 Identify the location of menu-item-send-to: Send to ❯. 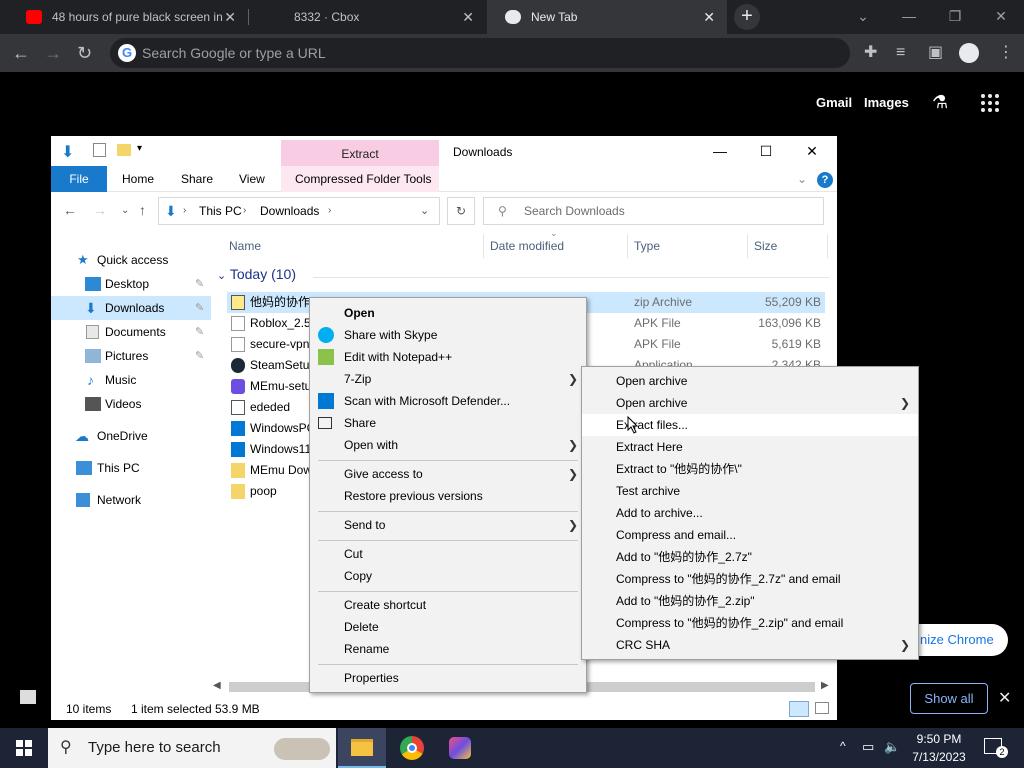
(448, 525).